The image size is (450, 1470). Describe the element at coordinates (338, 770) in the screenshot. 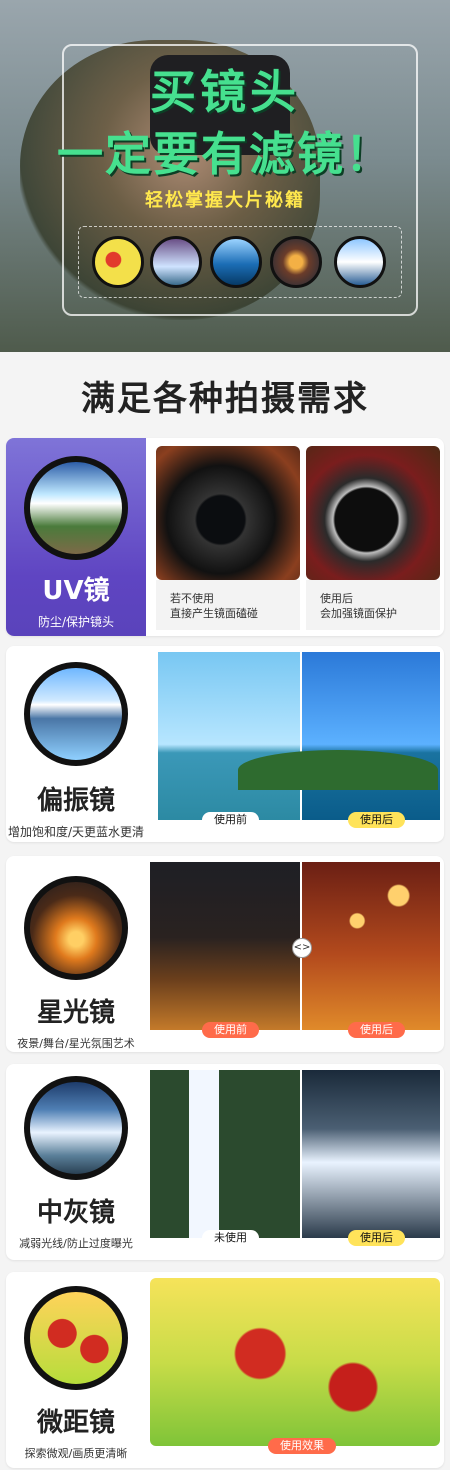

I see `island-shape` at that location.